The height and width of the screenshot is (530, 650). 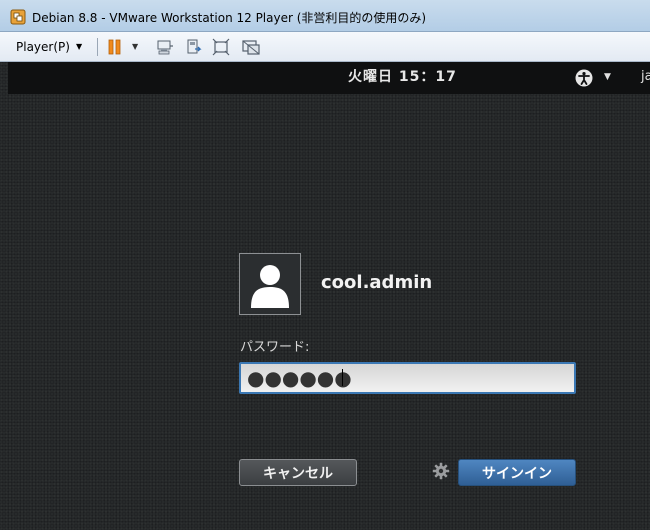 I want to click on player-menu-button: Player(P) ▼, so click(x=49, y=46).